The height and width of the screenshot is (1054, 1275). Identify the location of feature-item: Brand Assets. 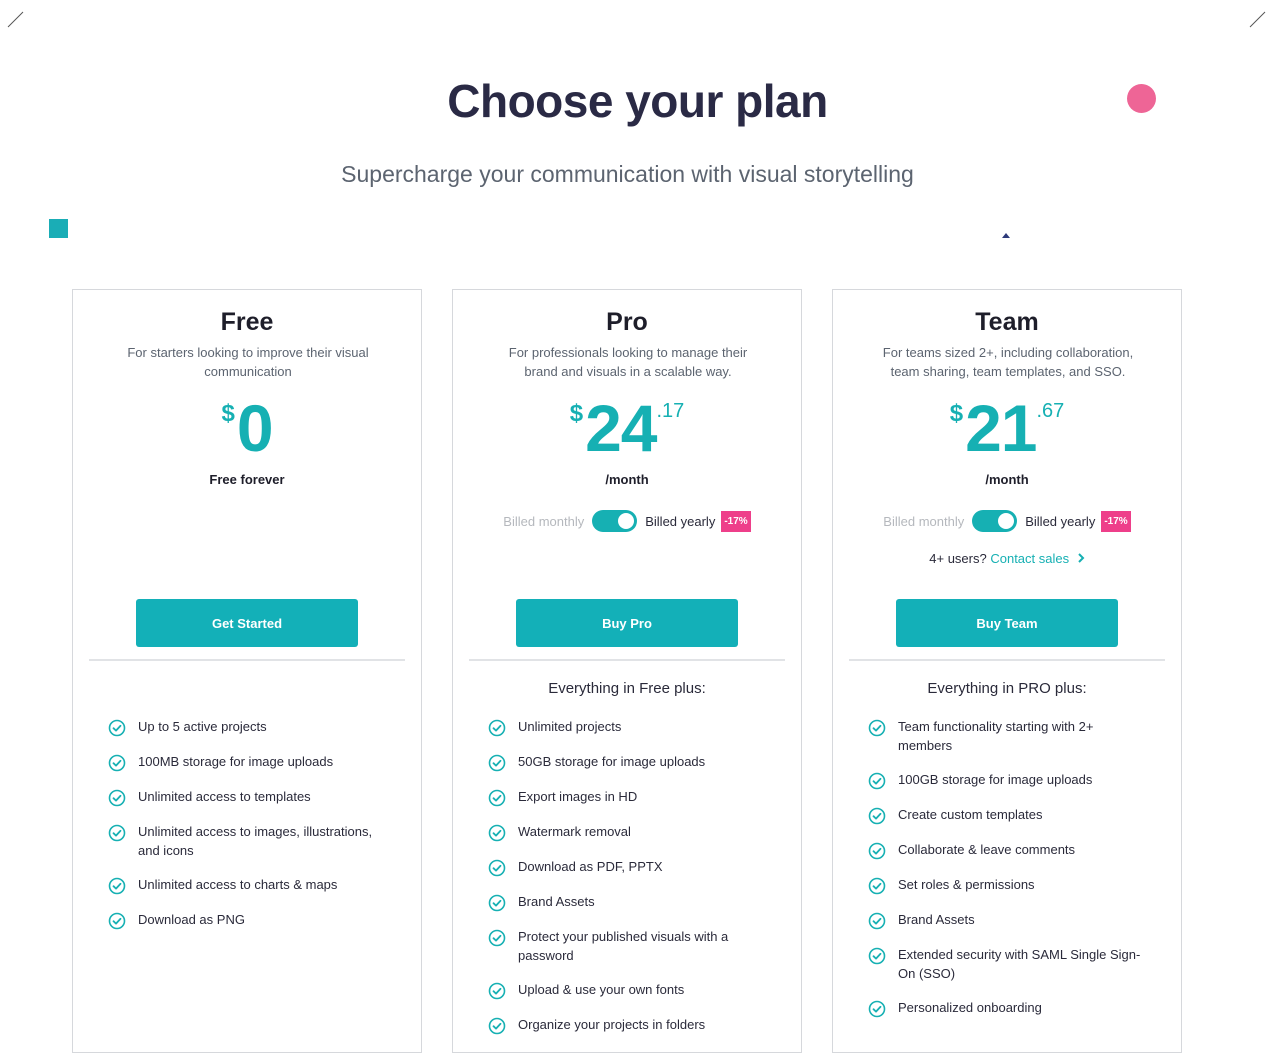
(628, 902).